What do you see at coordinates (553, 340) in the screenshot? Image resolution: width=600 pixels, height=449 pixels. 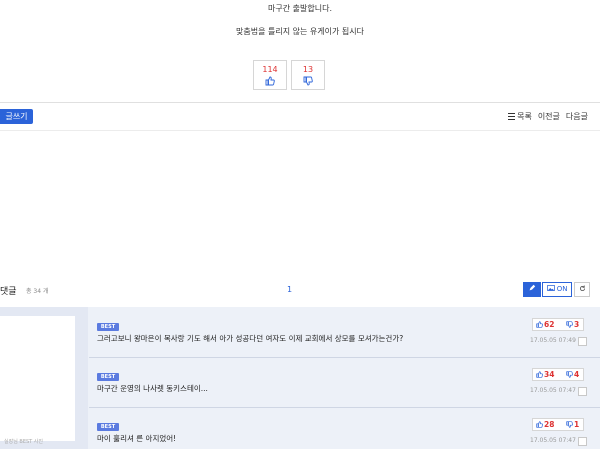 I see `comment-timestamp: 17.05.05 07:49` at bounding box center [553, 340].